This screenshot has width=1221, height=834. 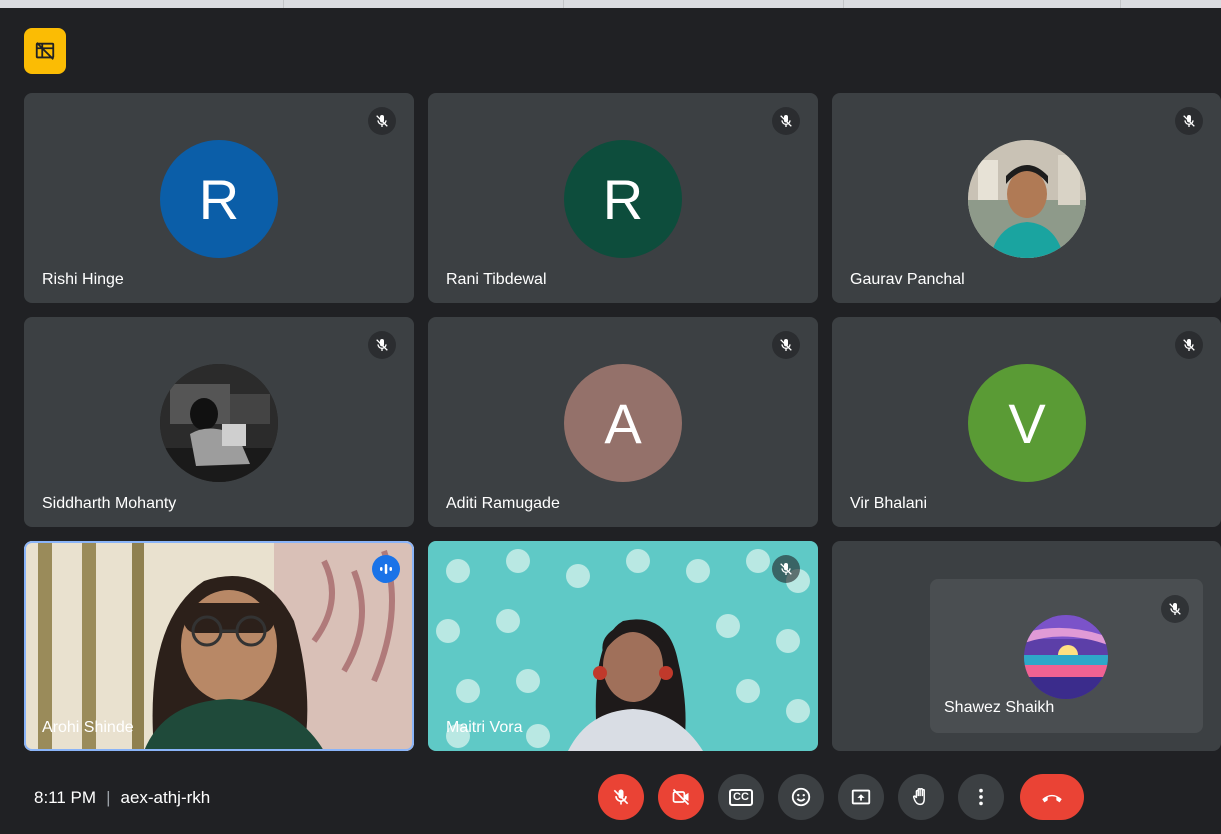 I want to click on participant-name: Arohi Shinde, so click(x=88, y=727).